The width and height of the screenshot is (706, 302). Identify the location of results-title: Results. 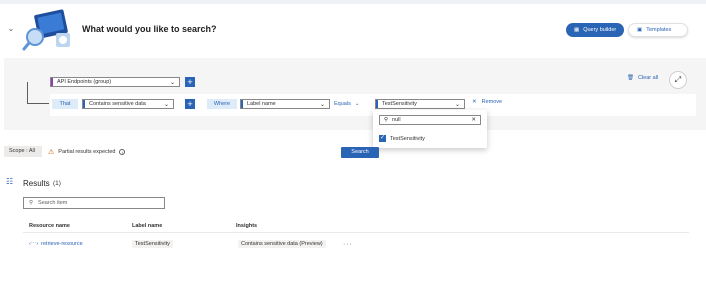
(36, 183).